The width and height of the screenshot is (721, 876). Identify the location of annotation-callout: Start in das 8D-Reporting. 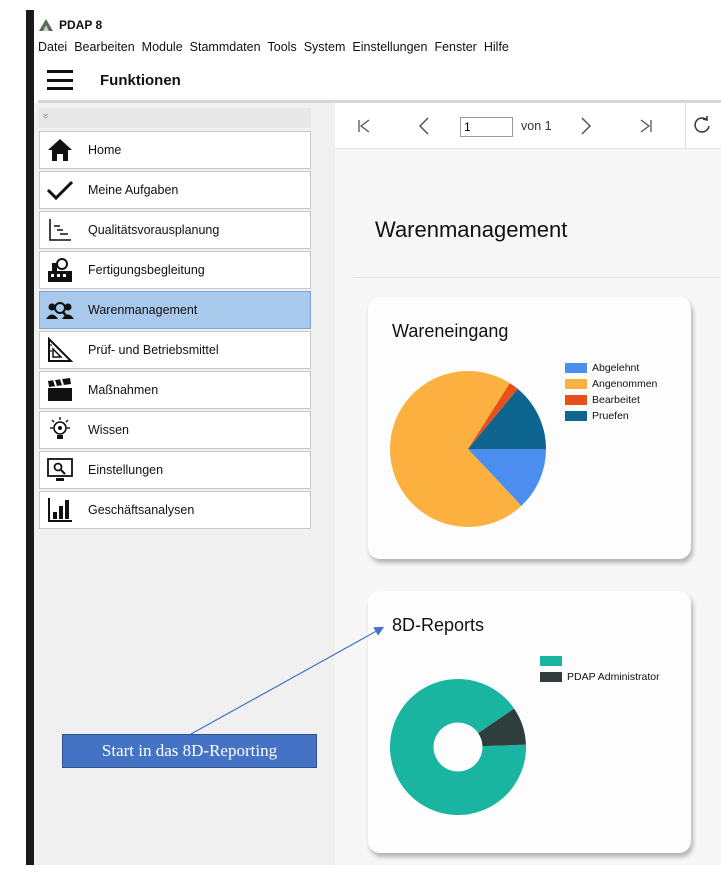
(189, 751).